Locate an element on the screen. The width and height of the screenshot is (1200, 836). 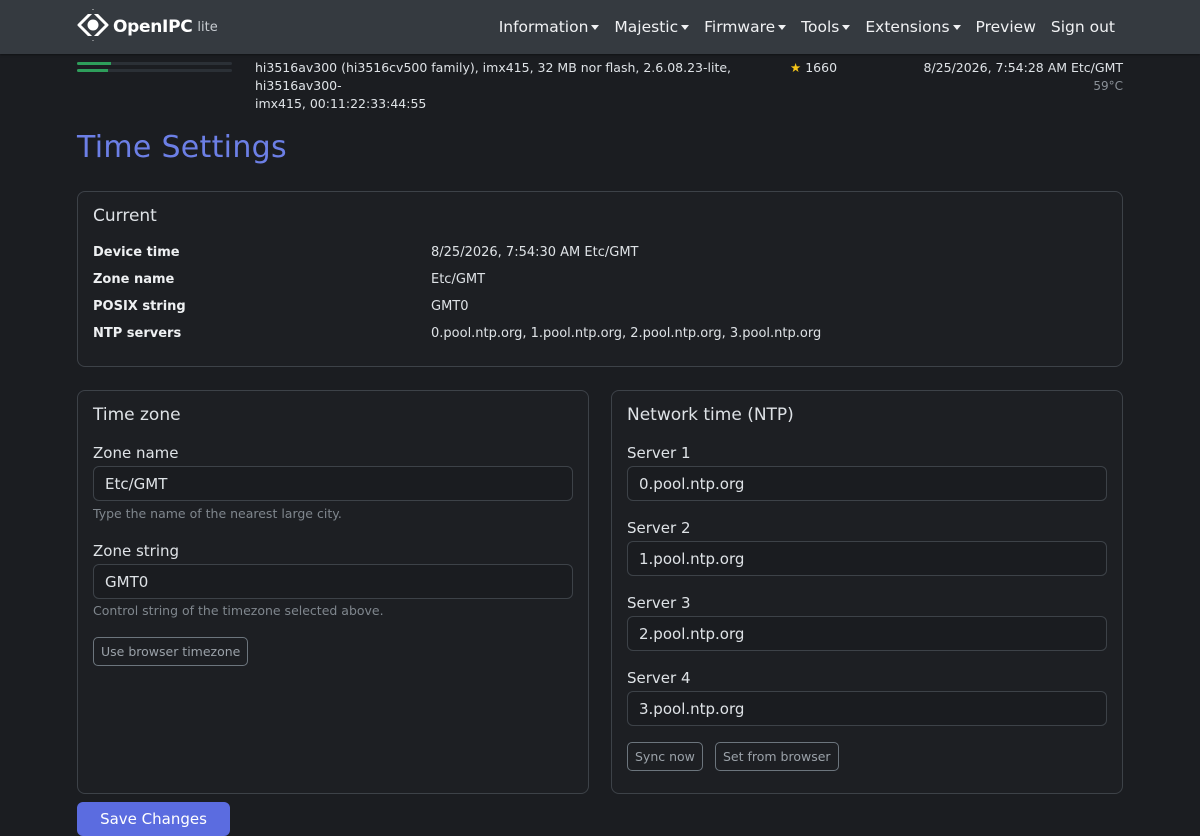
system-info-line-2: imx415, 00:11:22:33:44:55 is located at coordinates (341, 103).